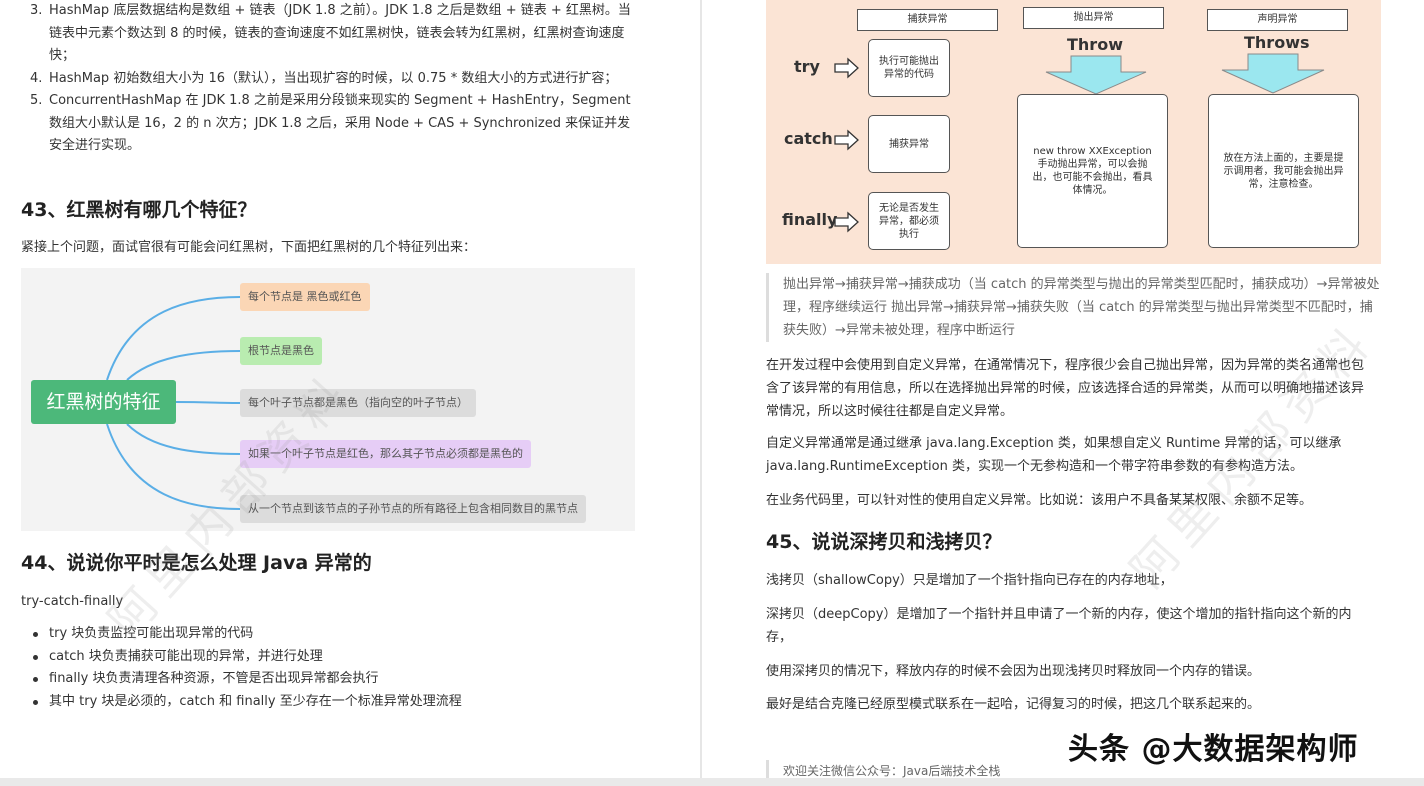 This screenshot has width=1424, height=786. Describe the element at coordinates (103, 402) in the screenshot. I see `mindmap-root: 红黑树的特征` at that location.